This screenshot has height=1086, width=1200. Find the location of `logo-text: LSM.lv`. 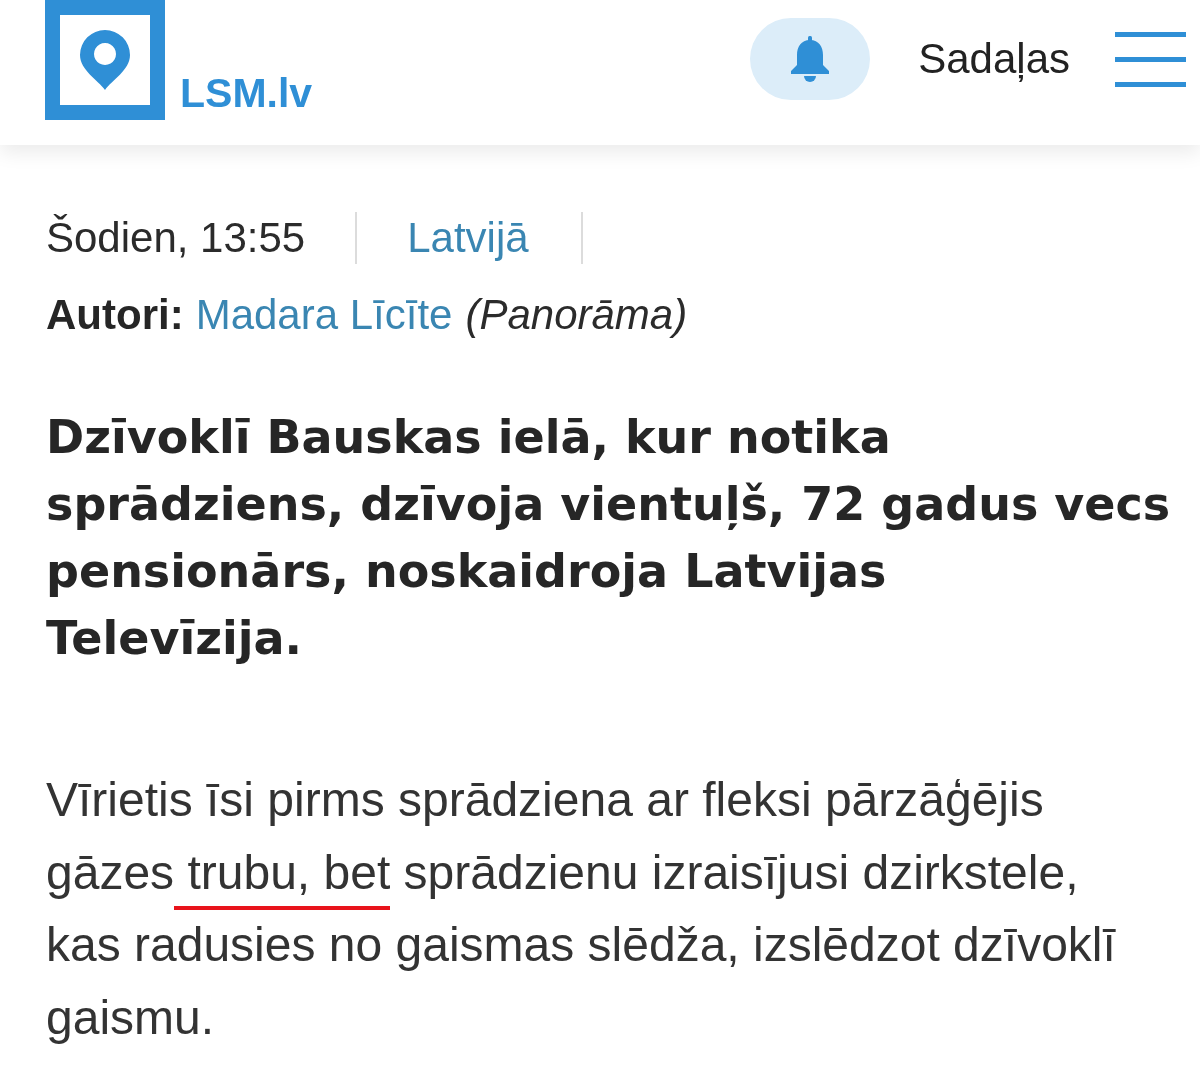

logo-text: LSM.lv is located at coordinates (246, 93).